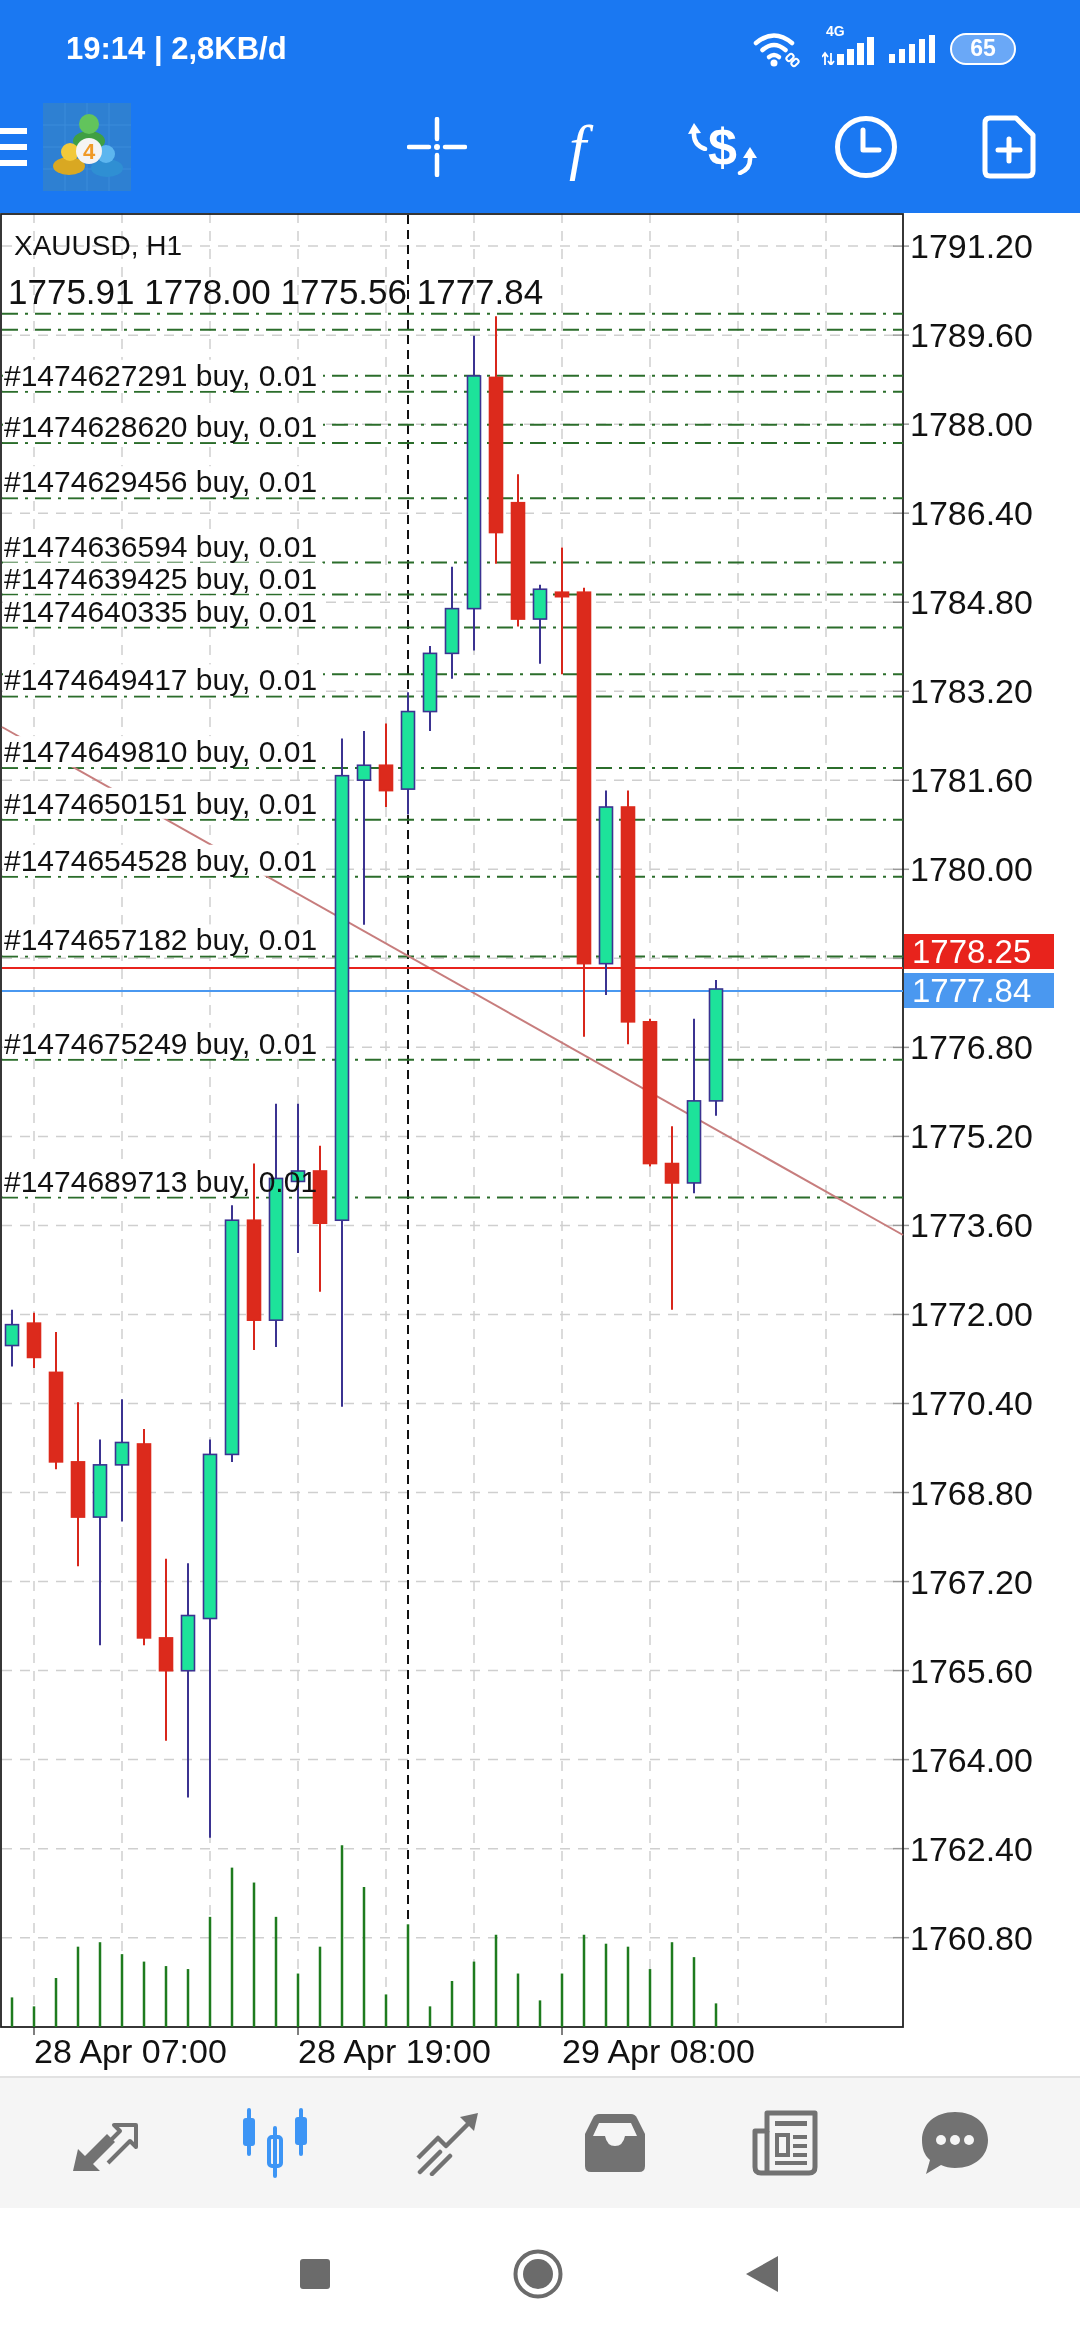 This screenshot has height=2340, width=1080. What do you see at coordinates (275, 2143) in the screenshot?
I see `candlesticks-icon` at bounding box center [275, 2143].